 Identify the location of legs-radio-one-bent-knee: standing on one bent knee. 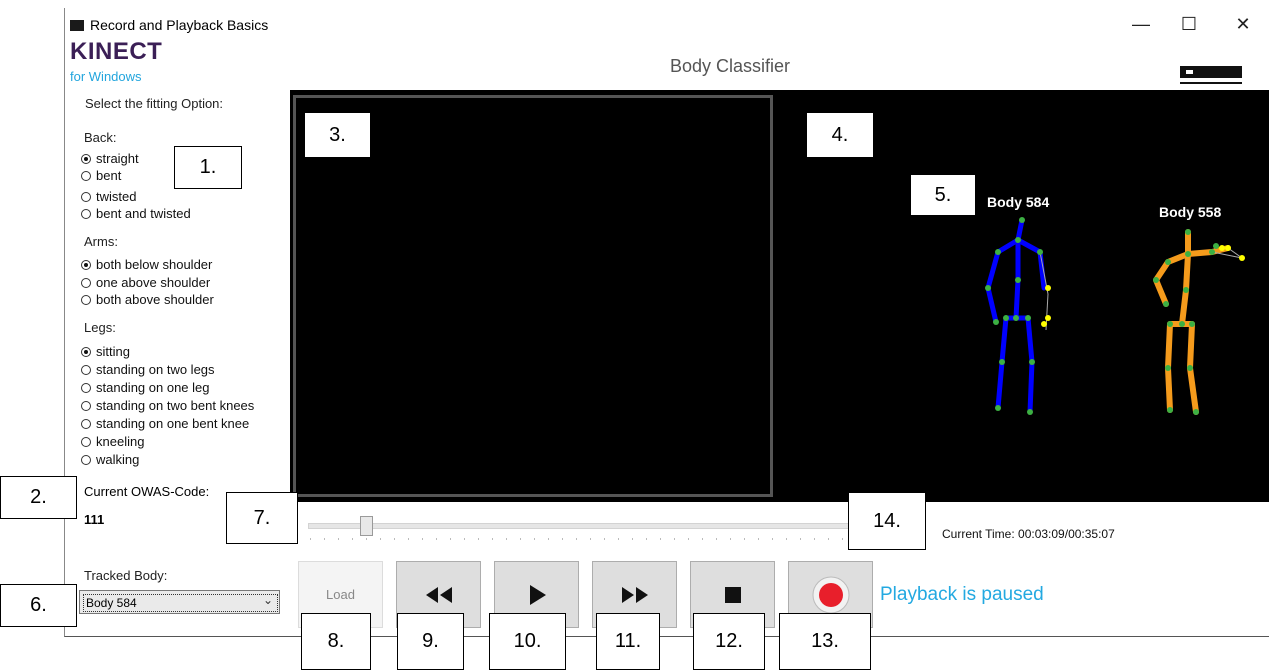
(165, 423).